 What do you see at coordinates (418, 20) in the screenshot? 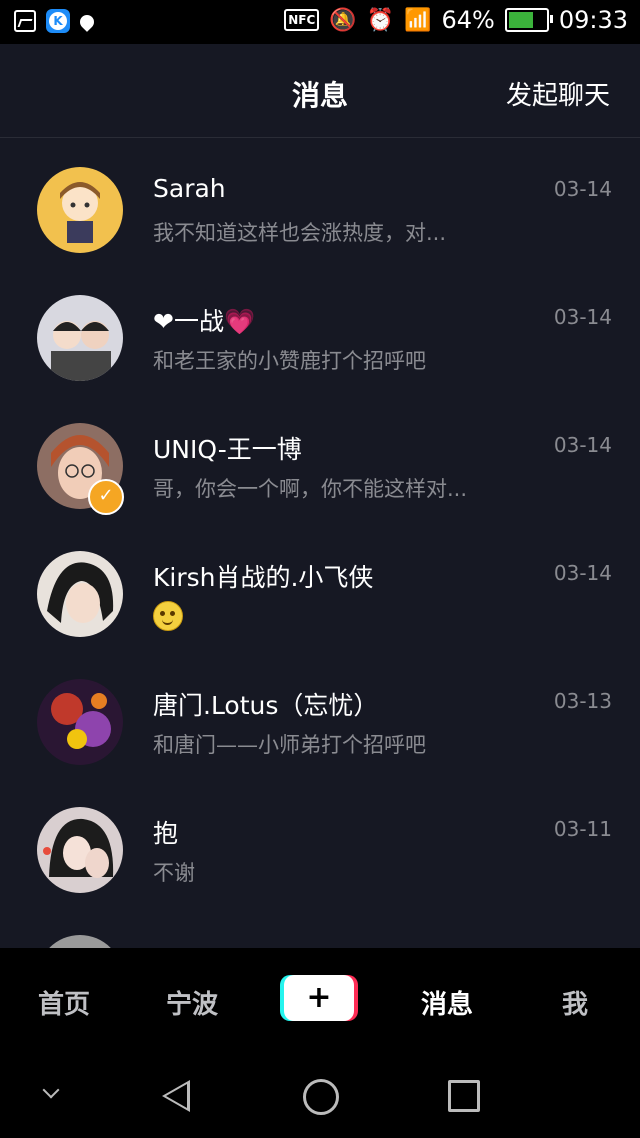
I see `wifi-icon: 📶` at bounding box center [418, 20].